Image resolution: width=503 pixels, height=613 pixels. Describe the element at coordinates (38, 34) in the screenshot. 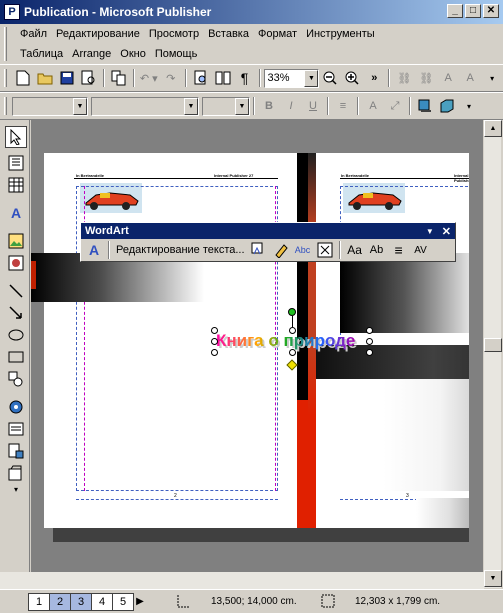

I see `menu-file: Файл` at that location.